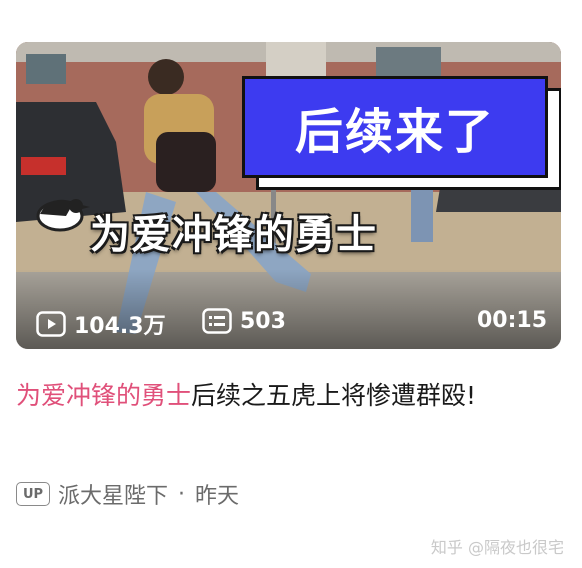  Describe the element at coordinates (104, 395) in the screenshot. I see `title-highlight: 为爱冲锋的勇士` at that location.